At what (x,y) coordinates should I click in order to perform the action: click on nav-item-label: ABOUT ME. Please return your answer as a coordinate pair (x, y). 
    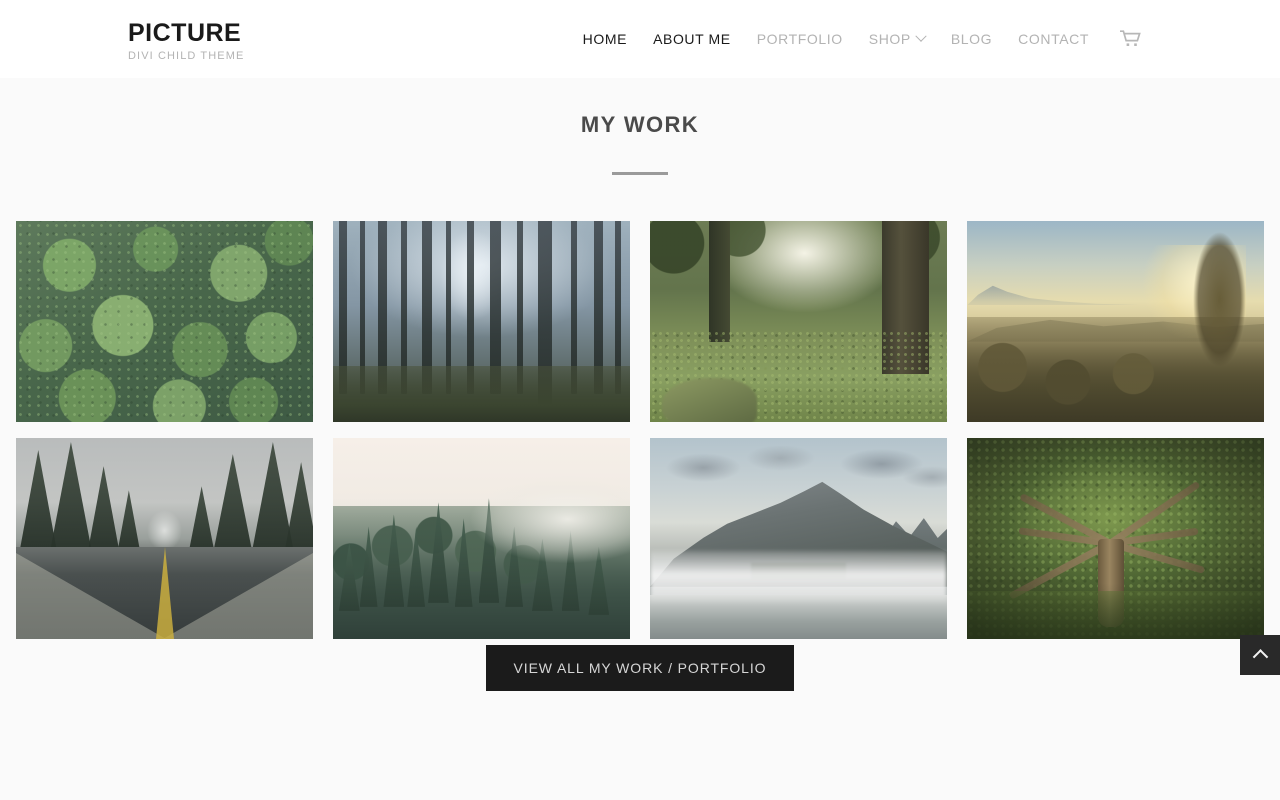
    Looking at the image, I should click on (692, 39).